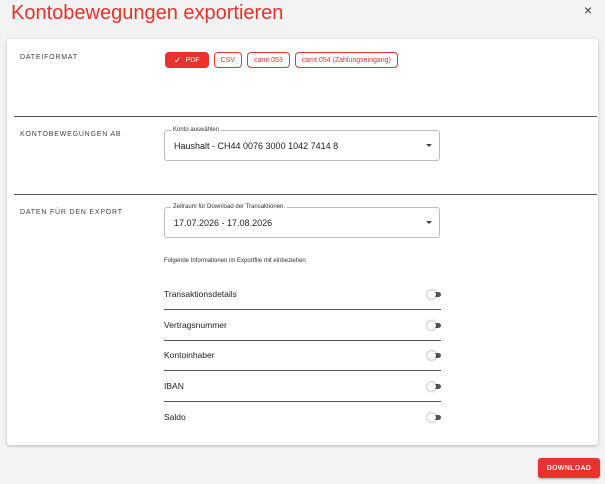  I want to click on toggle-switch-transaktionsdetails, so click(434, 294).